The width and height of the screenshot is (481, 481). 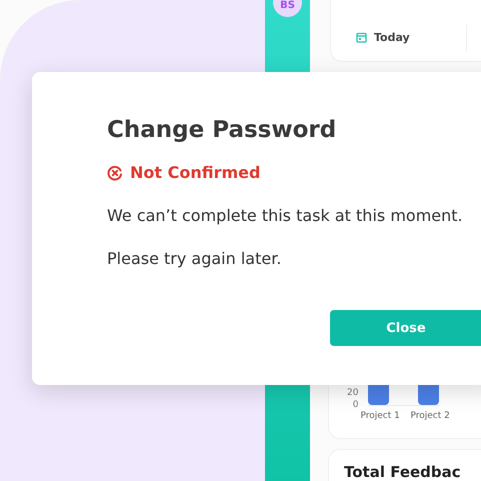 What do you see at coordinates (222, 130) in the screenshot?
I see `dialog-title: Change Password` at bounding box center [222, 130].